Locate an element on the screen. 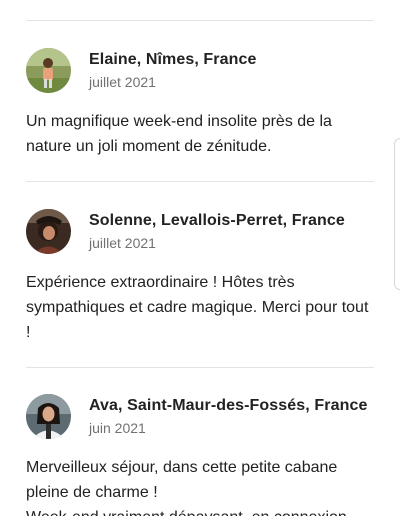  reviewer-header: Elaine, Nîmes, France juillet 2021 is located at coordinates (200, 70).